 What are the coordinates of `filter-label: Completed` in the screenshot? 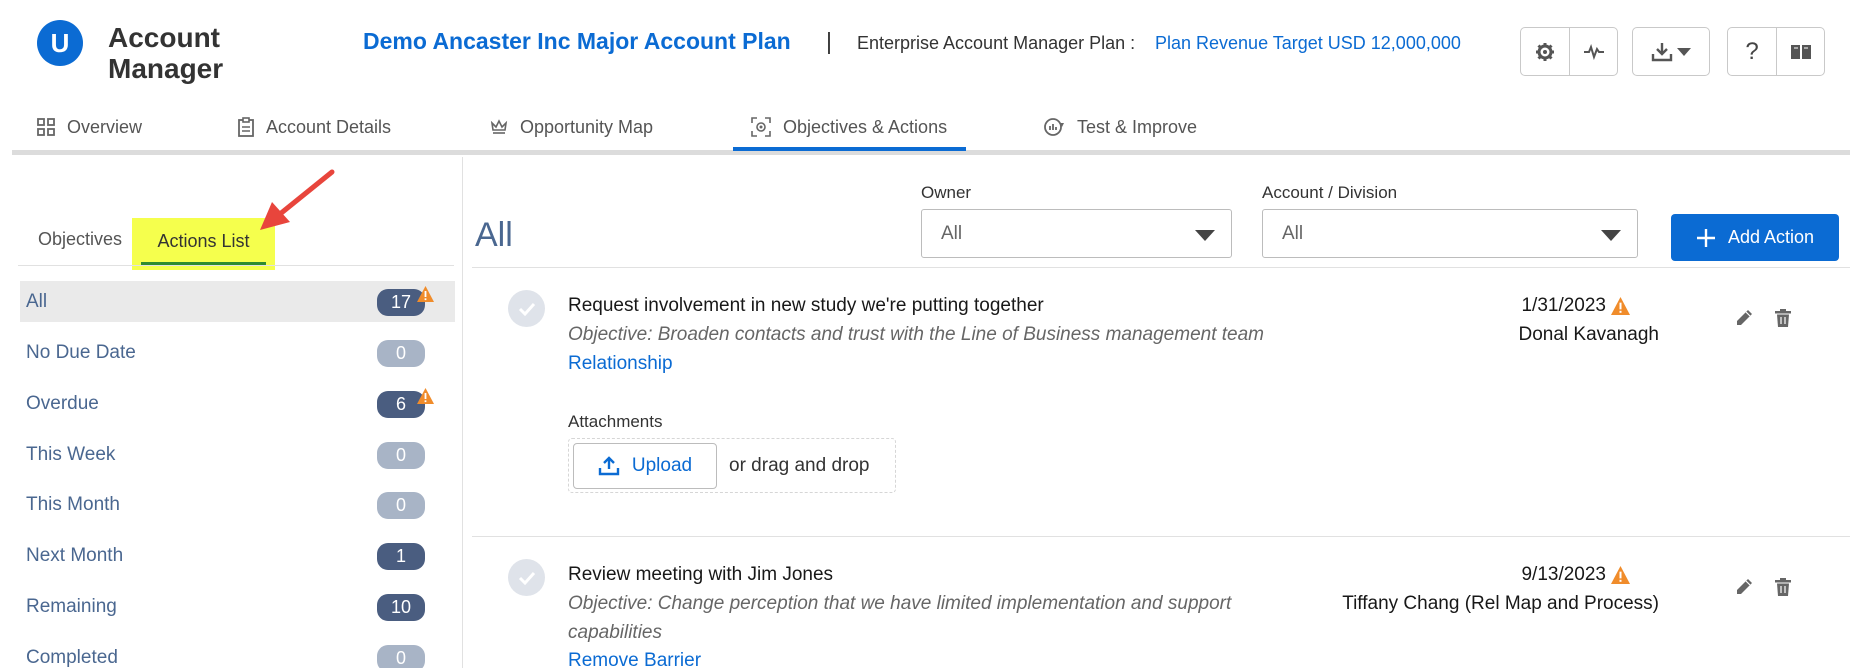 It's located at (72, 657).